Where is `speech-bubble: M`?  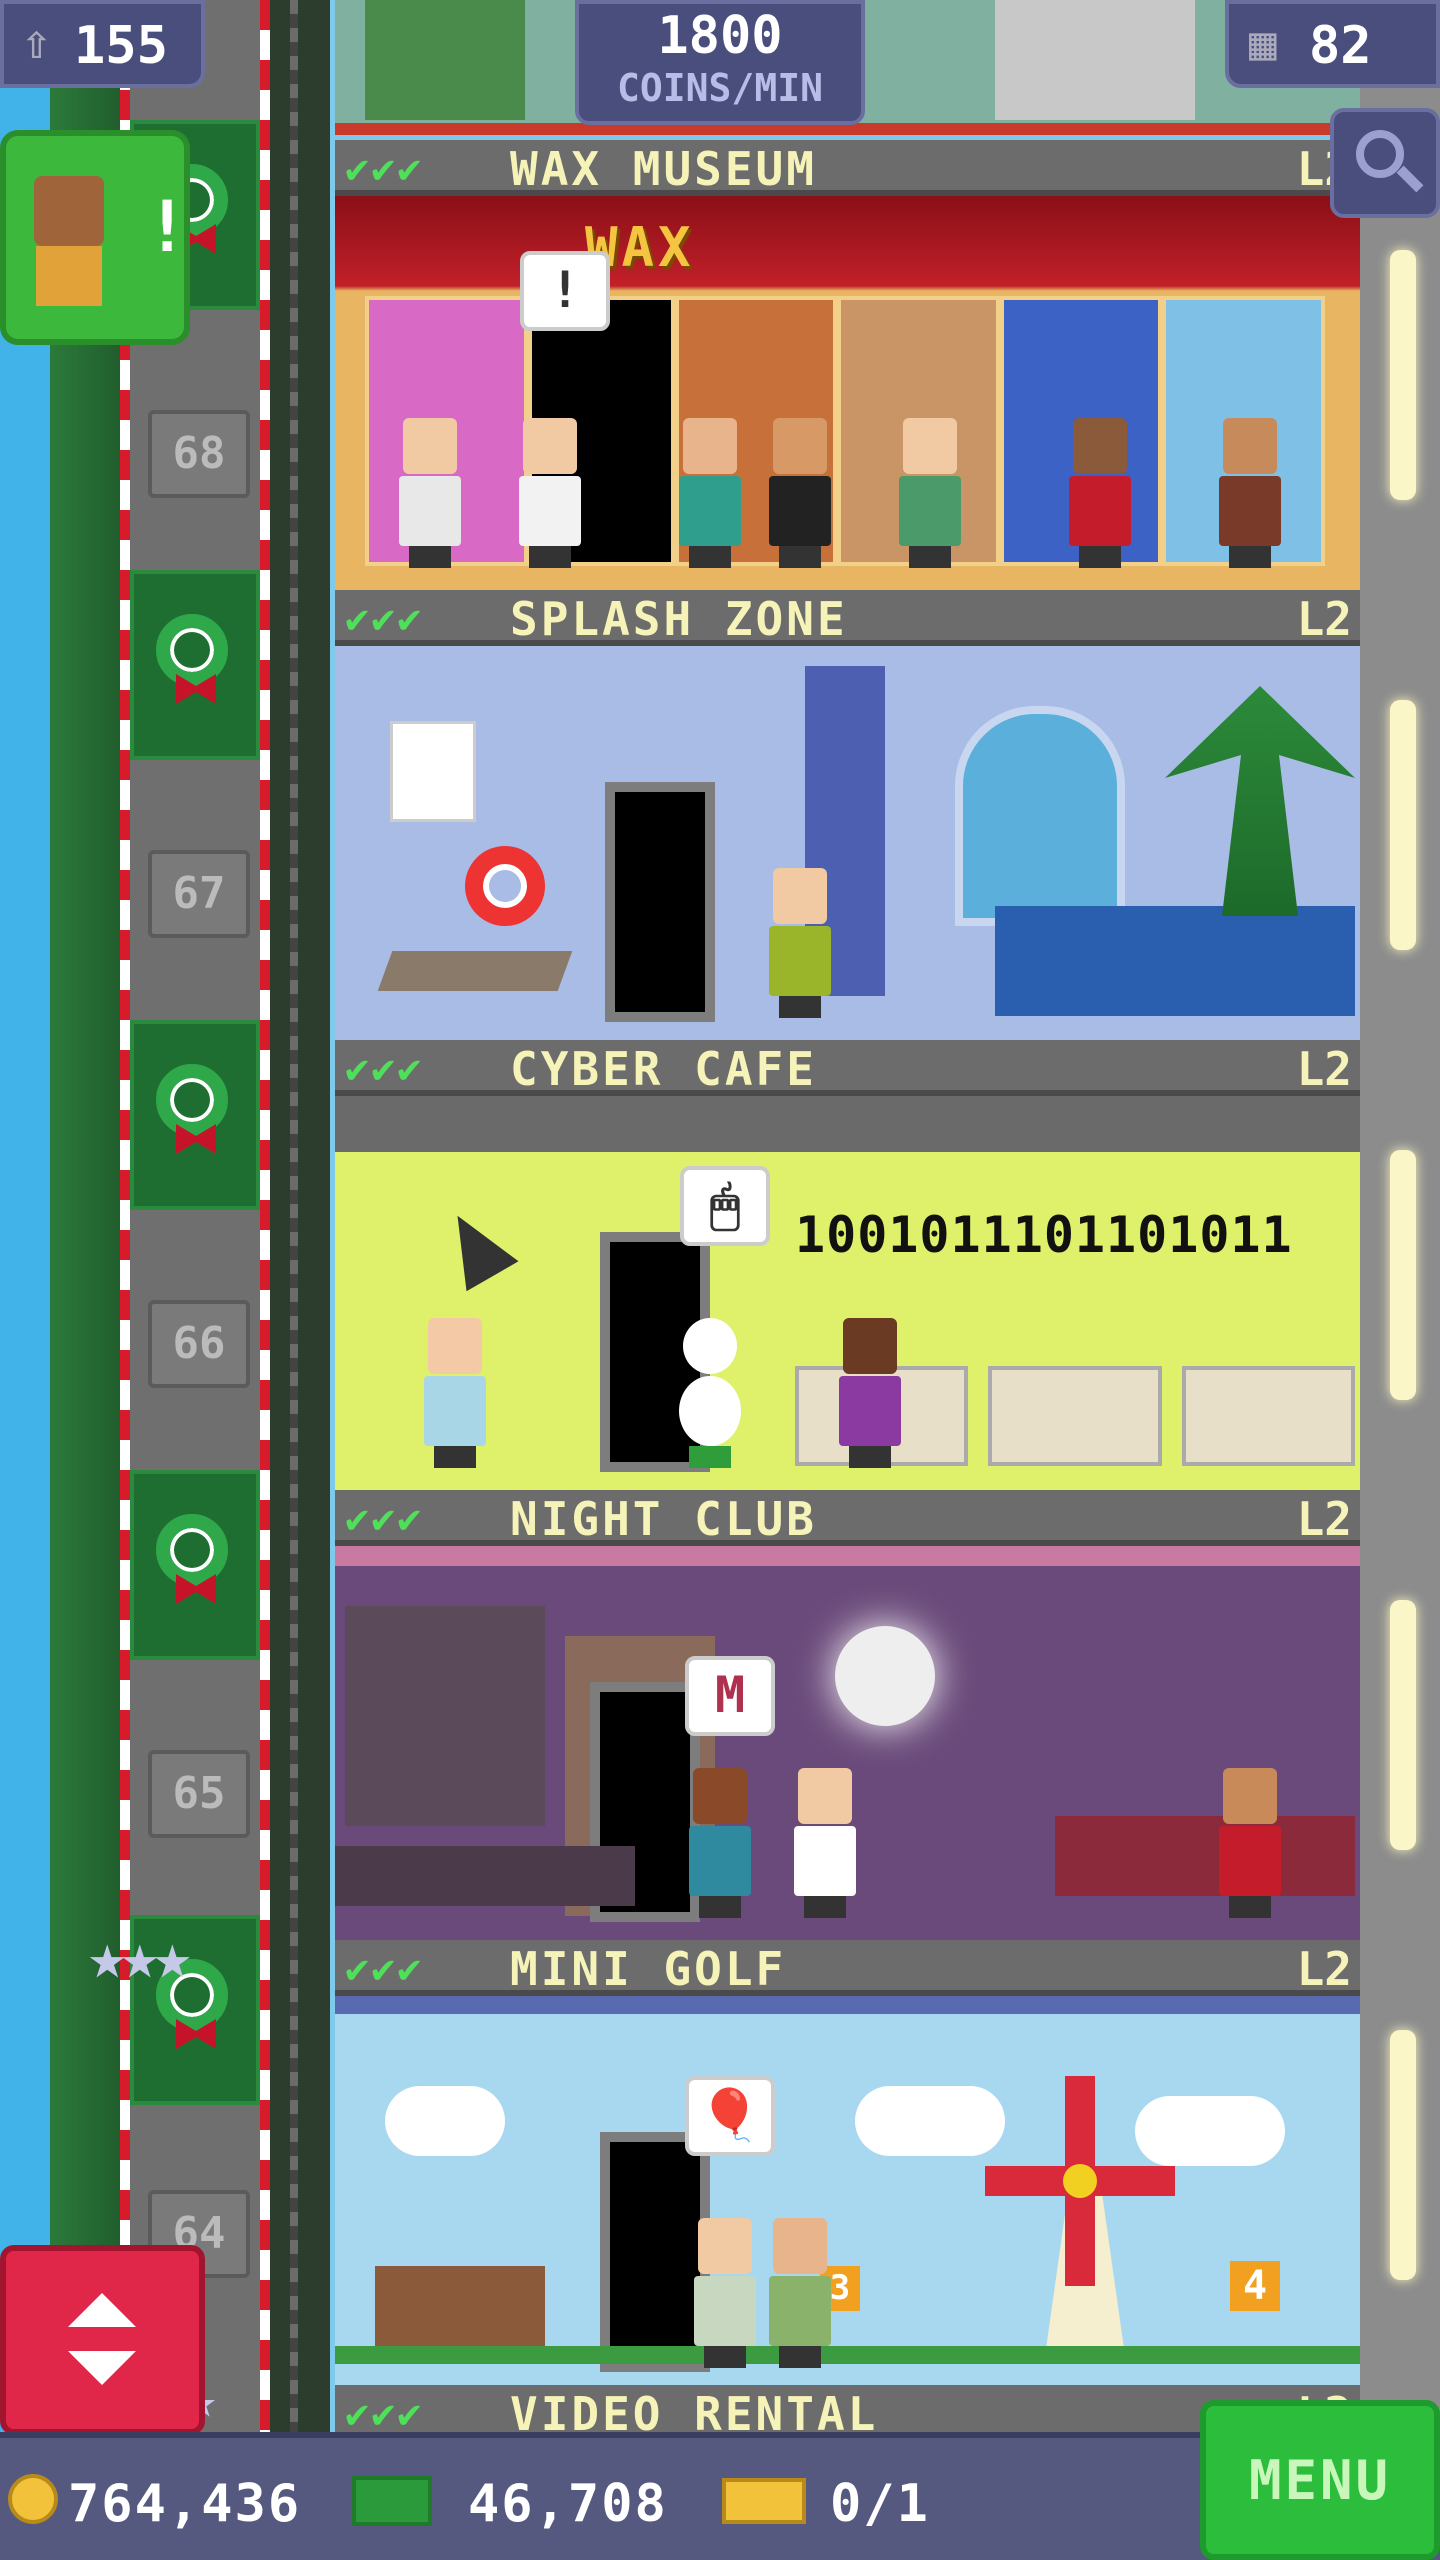 speech-bubble: M is located at coordinates (730, 1696).